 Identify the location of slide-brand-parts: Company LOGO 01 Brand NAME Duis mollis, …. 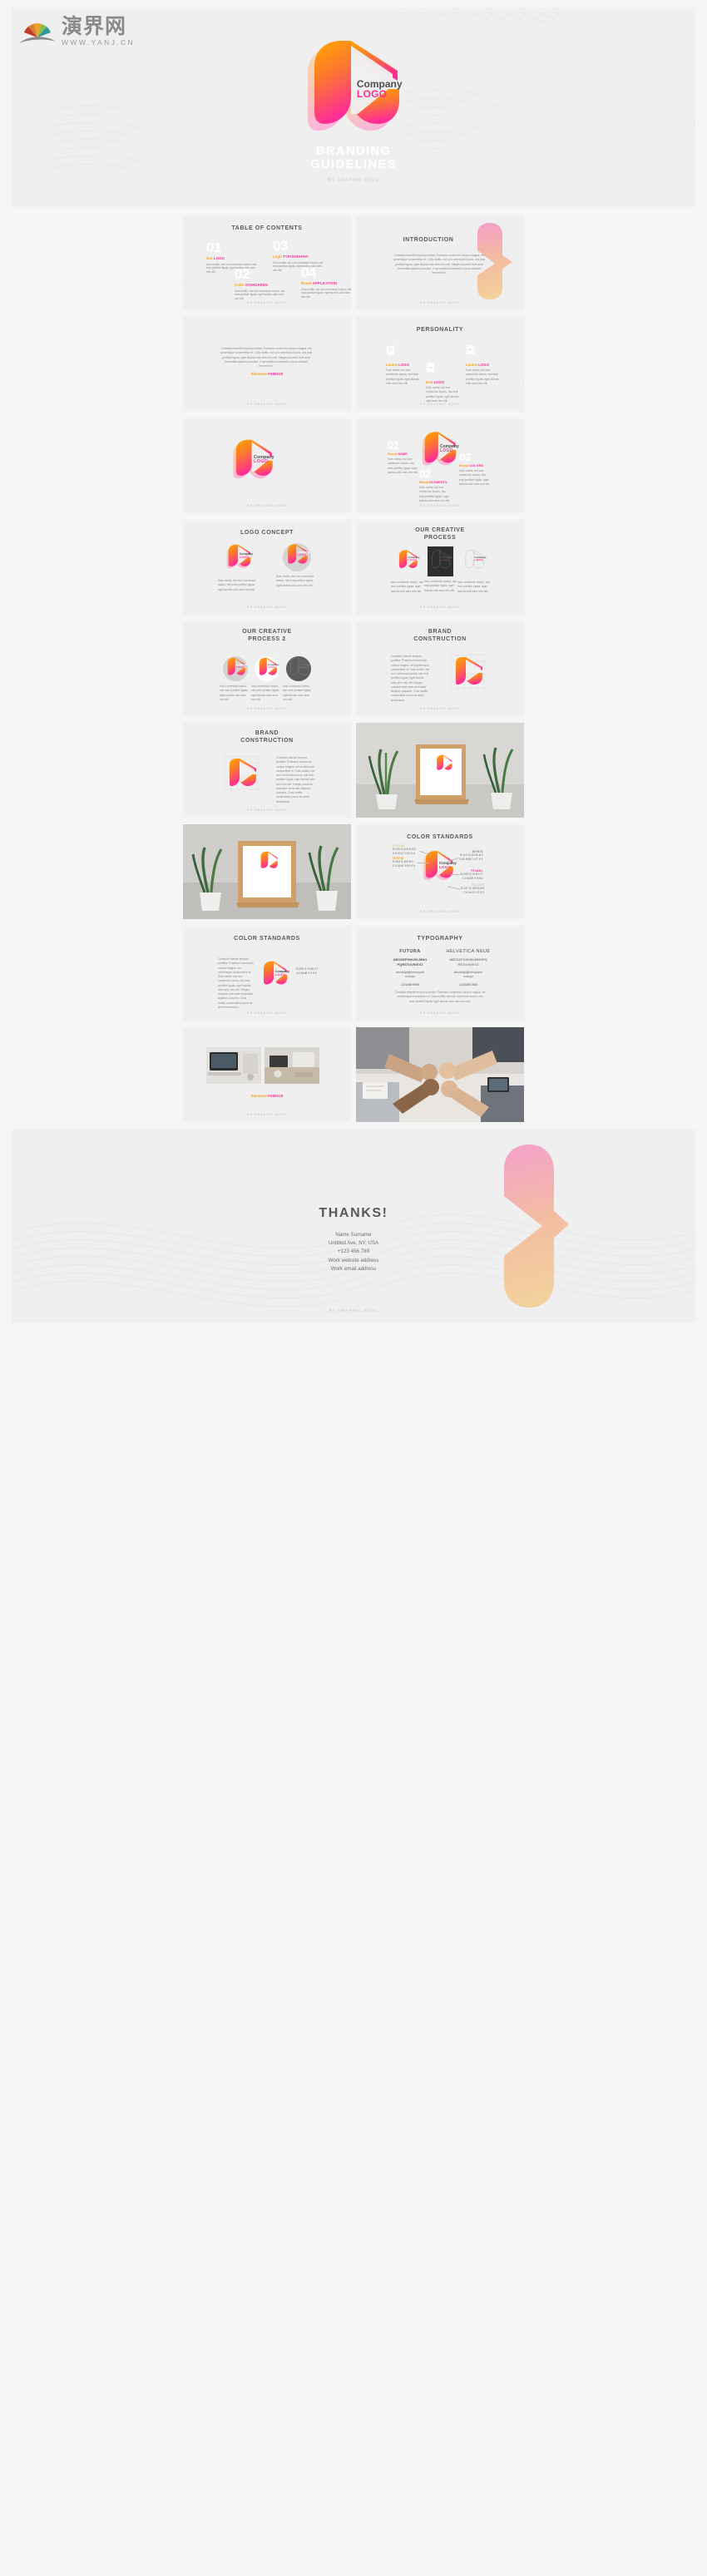
(440, 466).